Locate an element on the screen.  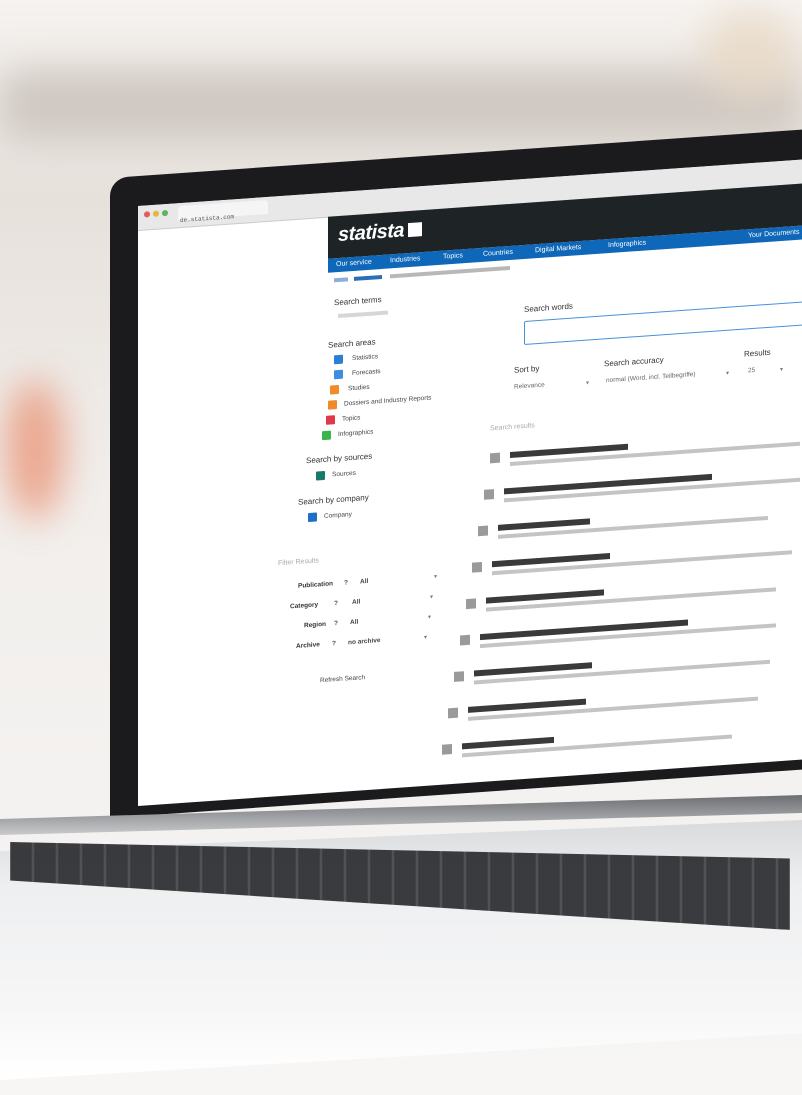
filter-region-value: All is located at coordinates (354, 623).